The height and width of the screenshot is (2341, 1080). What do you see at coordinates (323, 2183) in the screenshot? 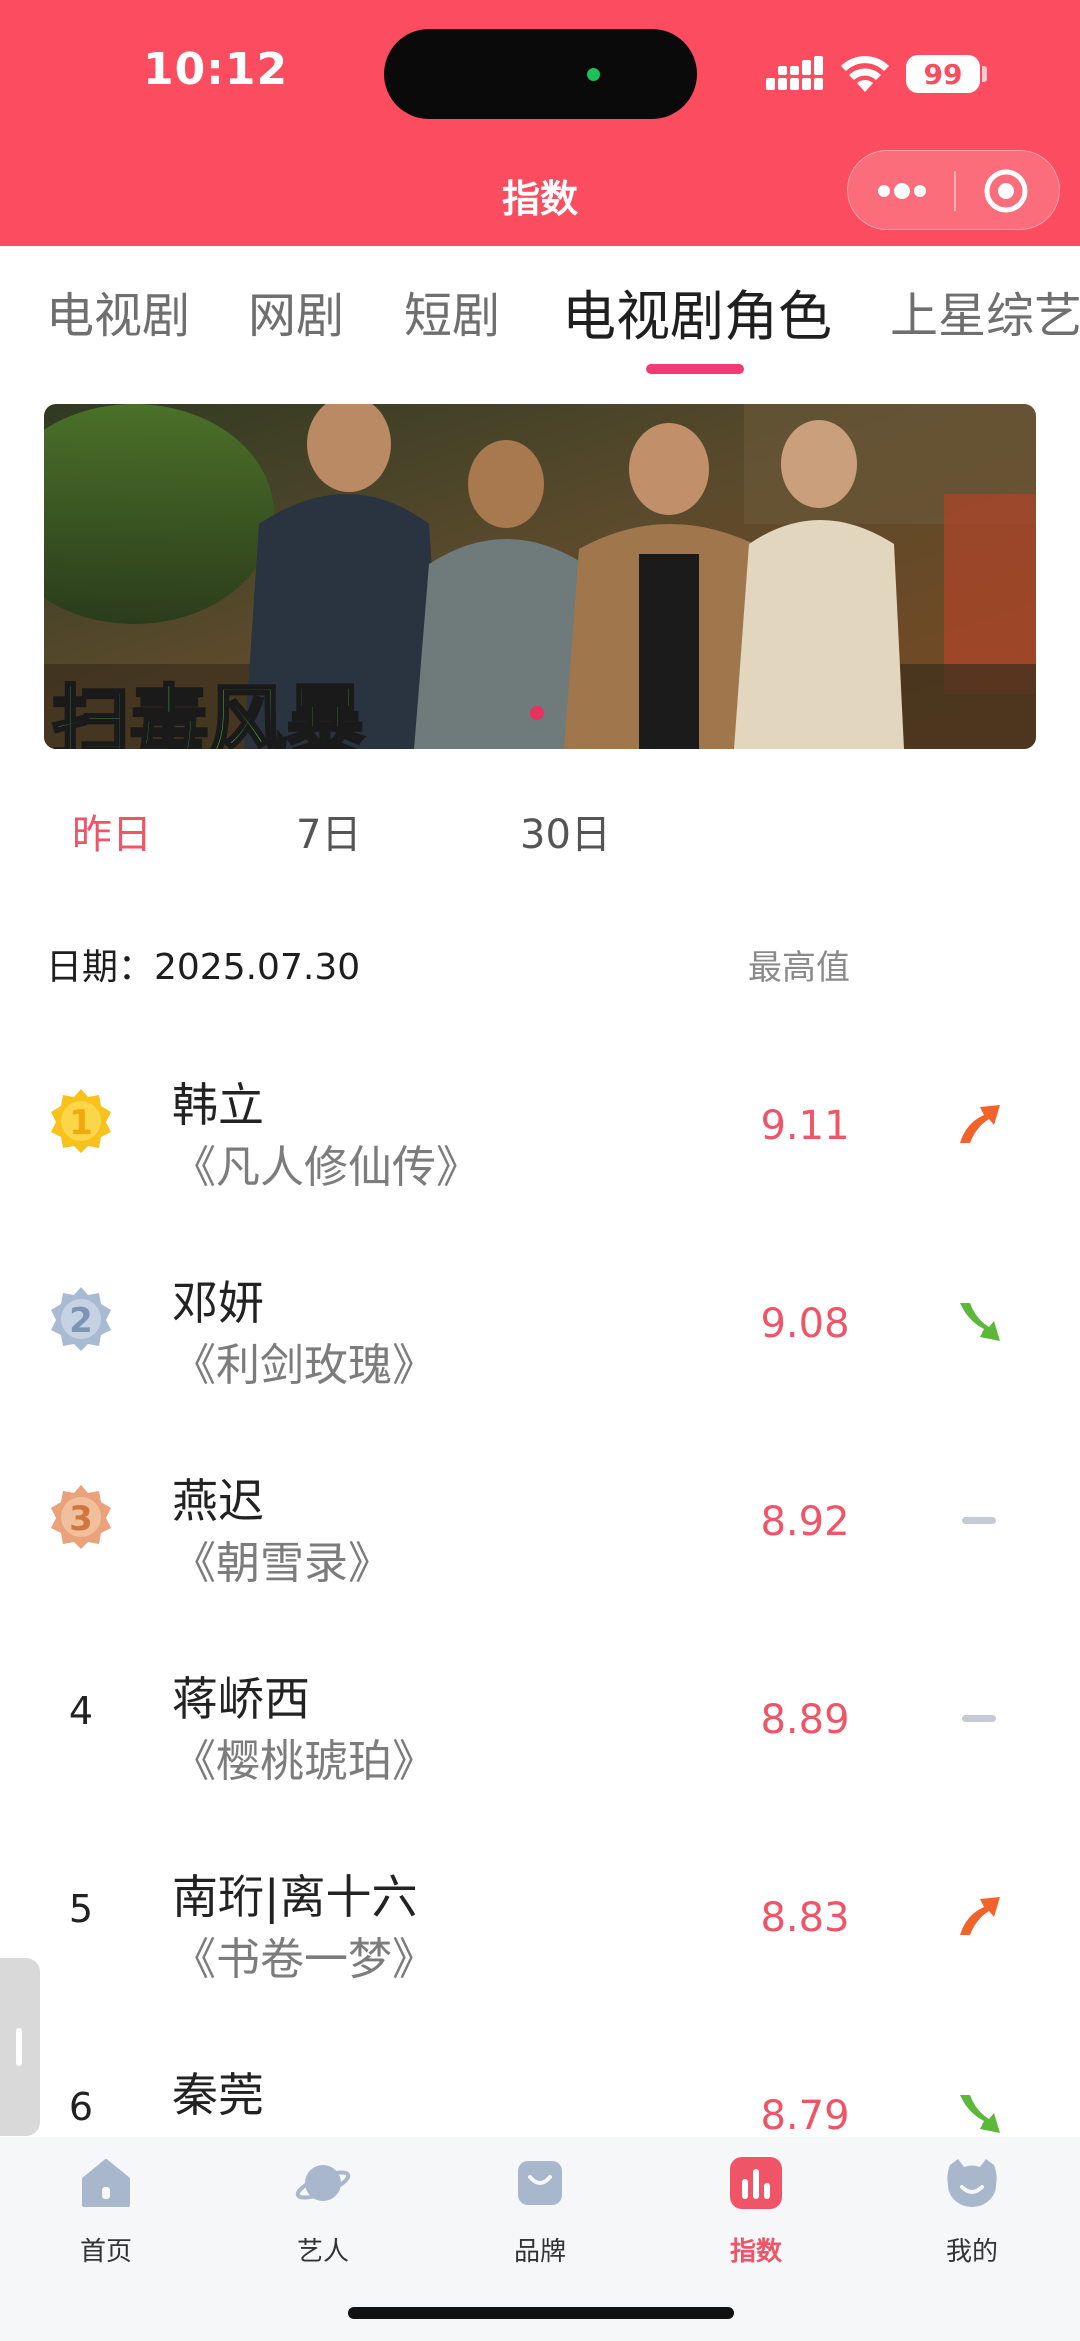
I see `planet-icon` at bounding box center [323, 2183].